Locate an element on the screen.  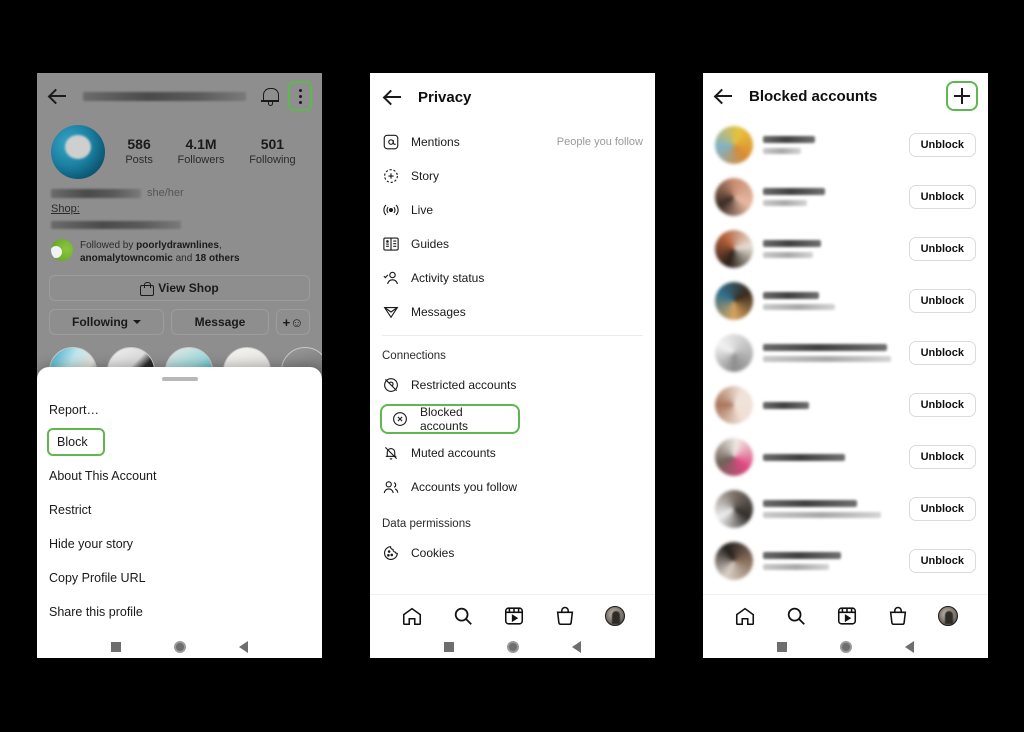
sheet-option-restrict: Restrict is located at coordinates (179, 510).